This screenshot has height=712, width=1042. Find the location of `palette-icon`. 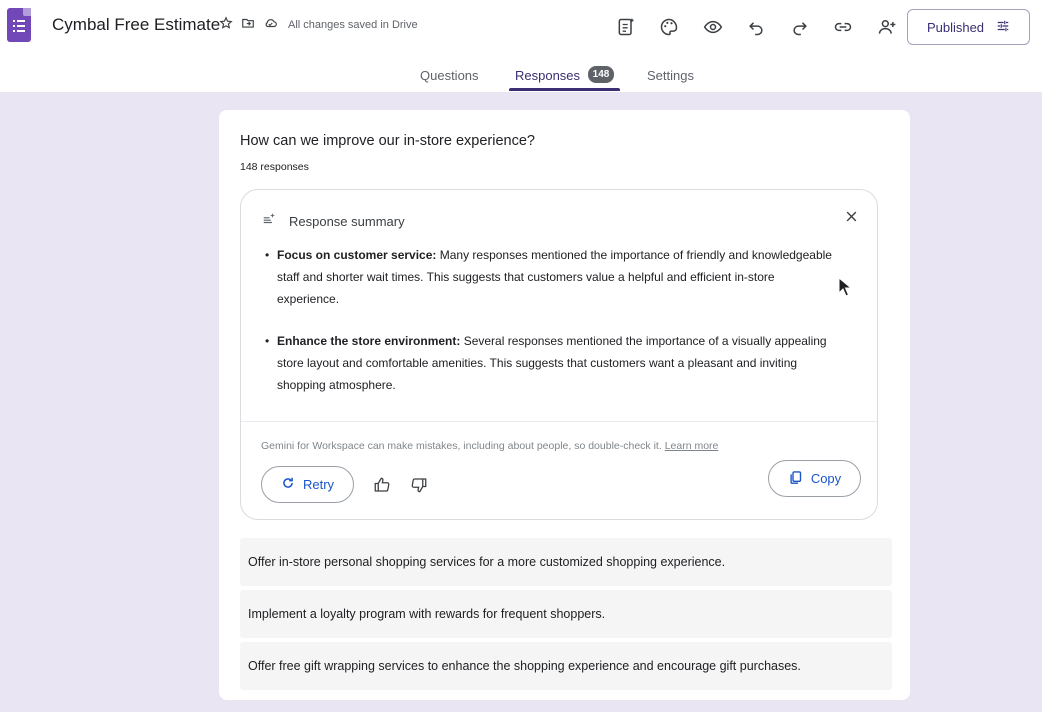

palette-icon is located at coordinates (670, 27).